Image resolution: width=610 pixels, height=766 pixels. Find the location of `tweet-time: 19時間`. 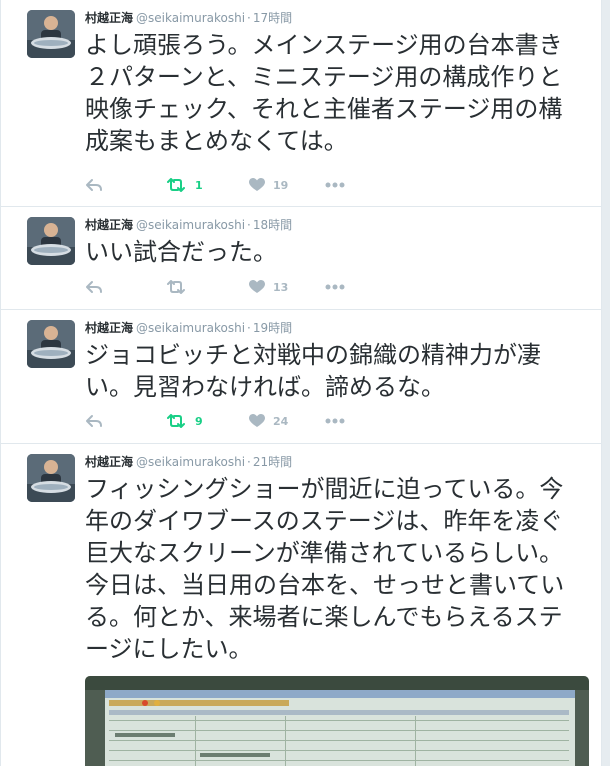

tweet-time: 19時間 is located at coordinates (272, 328).